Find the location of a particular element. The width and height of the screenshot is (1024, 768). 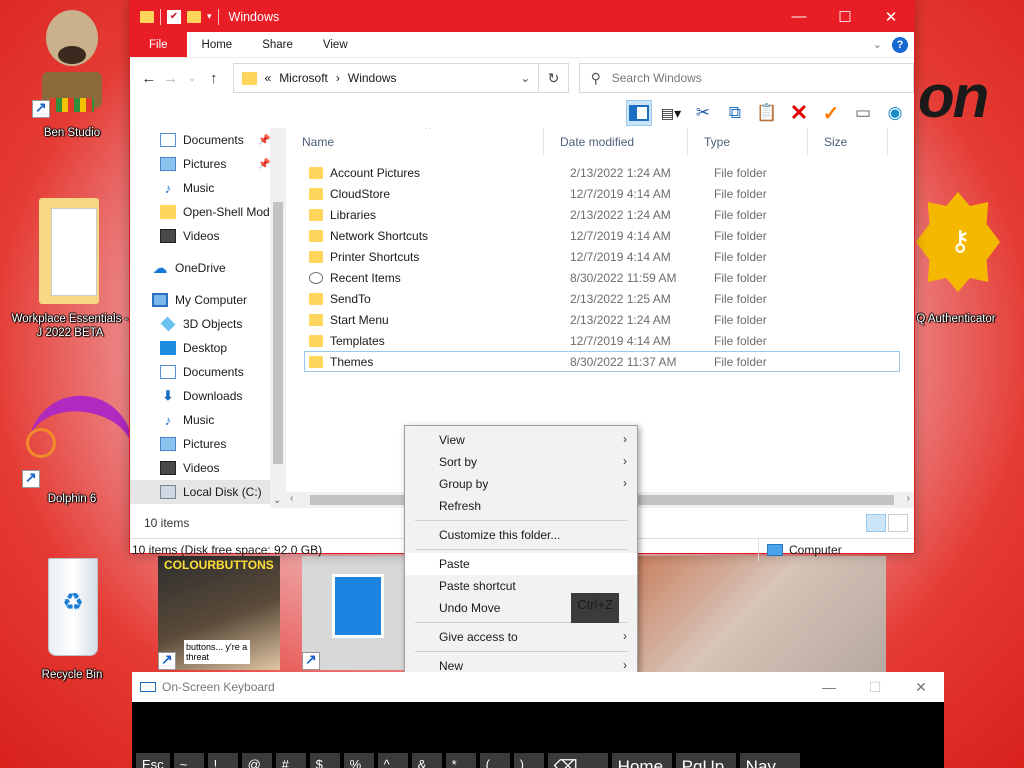

key-asterisk: * is located at coordinates (460, 760).